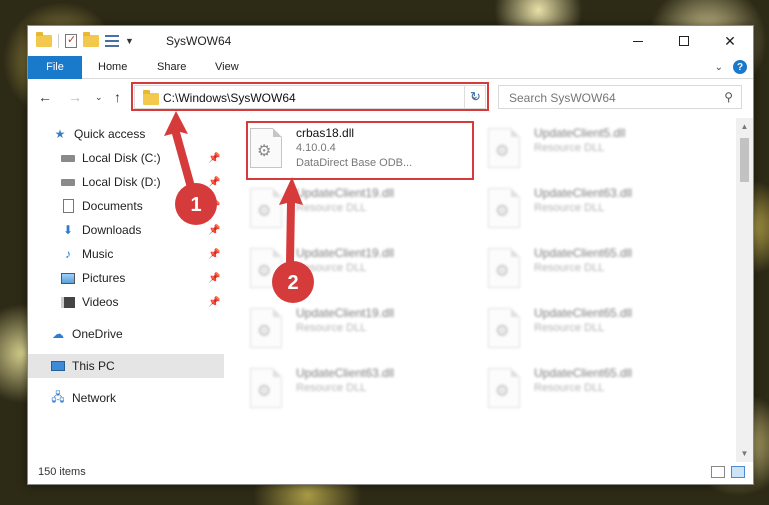  Describe the element at coordinates (117, 97) in the screenshot. I see `up-button: ↑` at that location.